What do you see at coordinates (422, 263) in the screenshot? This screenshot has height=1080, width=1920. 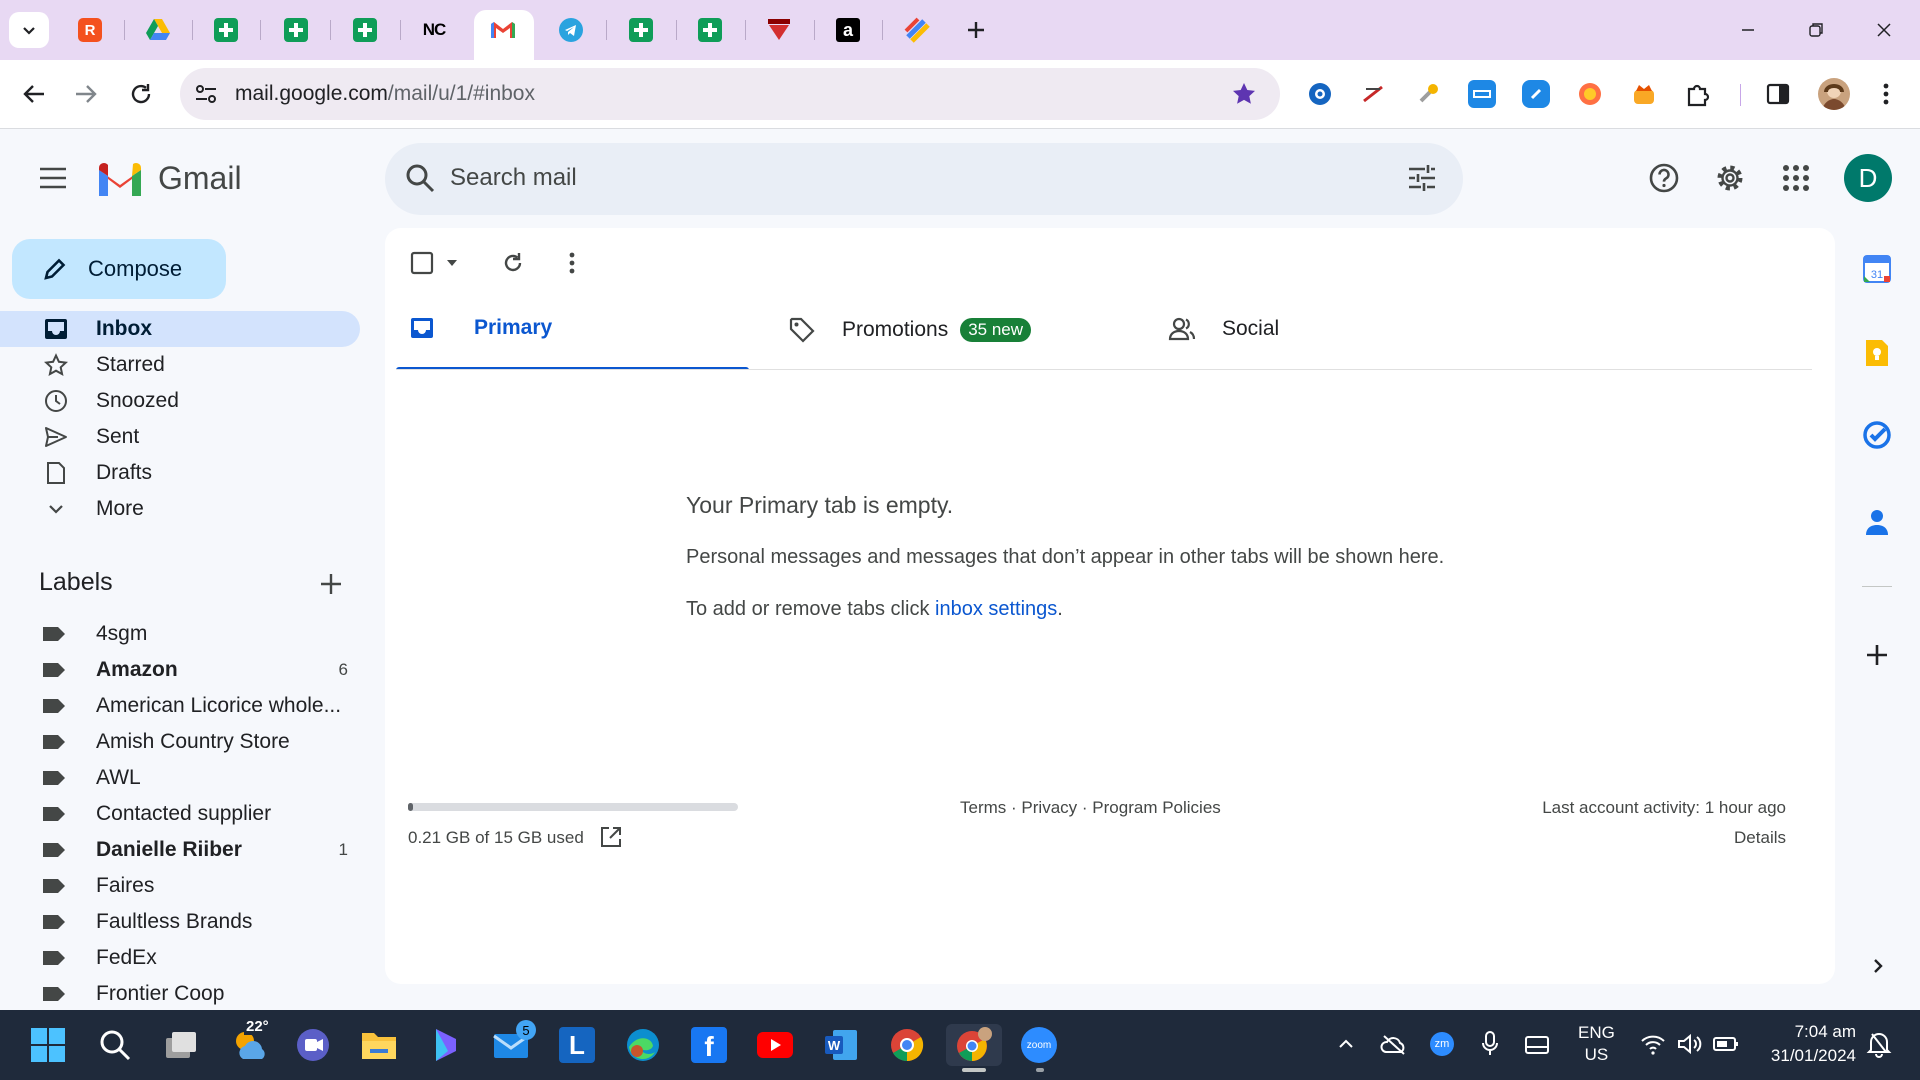 I see `select-all-checkbox` at bounding box center [422, 263].